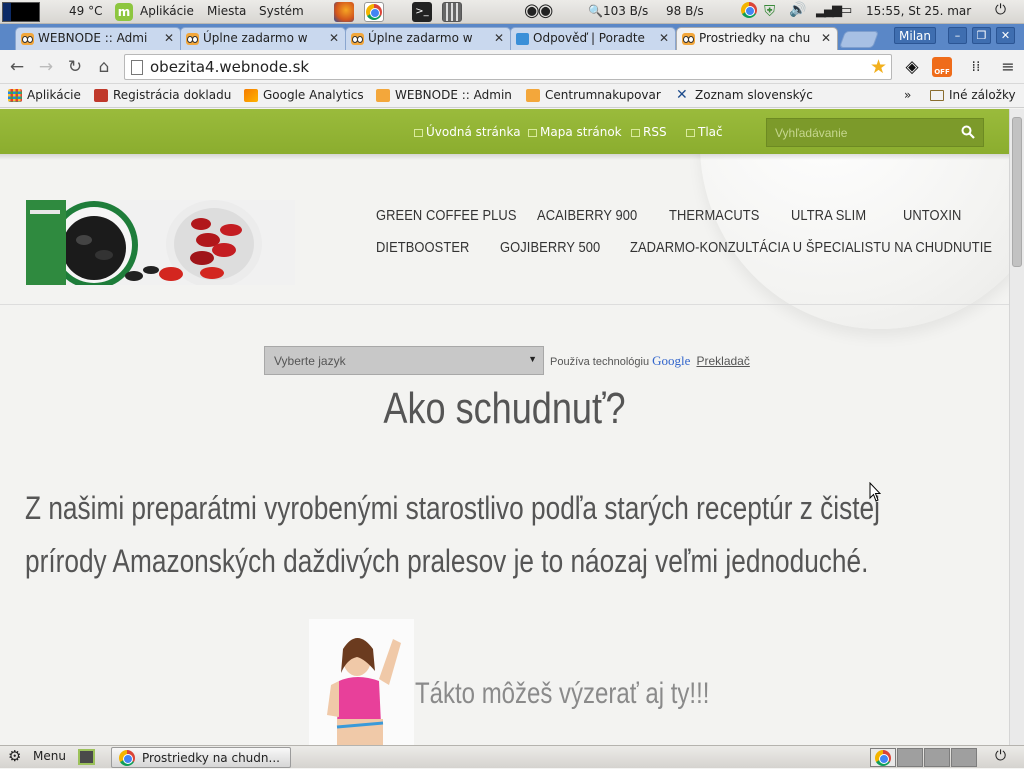 Image resolution: width=1024 pixels, height=769 pixels. I want to click on tab-webnode-admin: WEBNODE :: Admi ✕, so click(98, 38).